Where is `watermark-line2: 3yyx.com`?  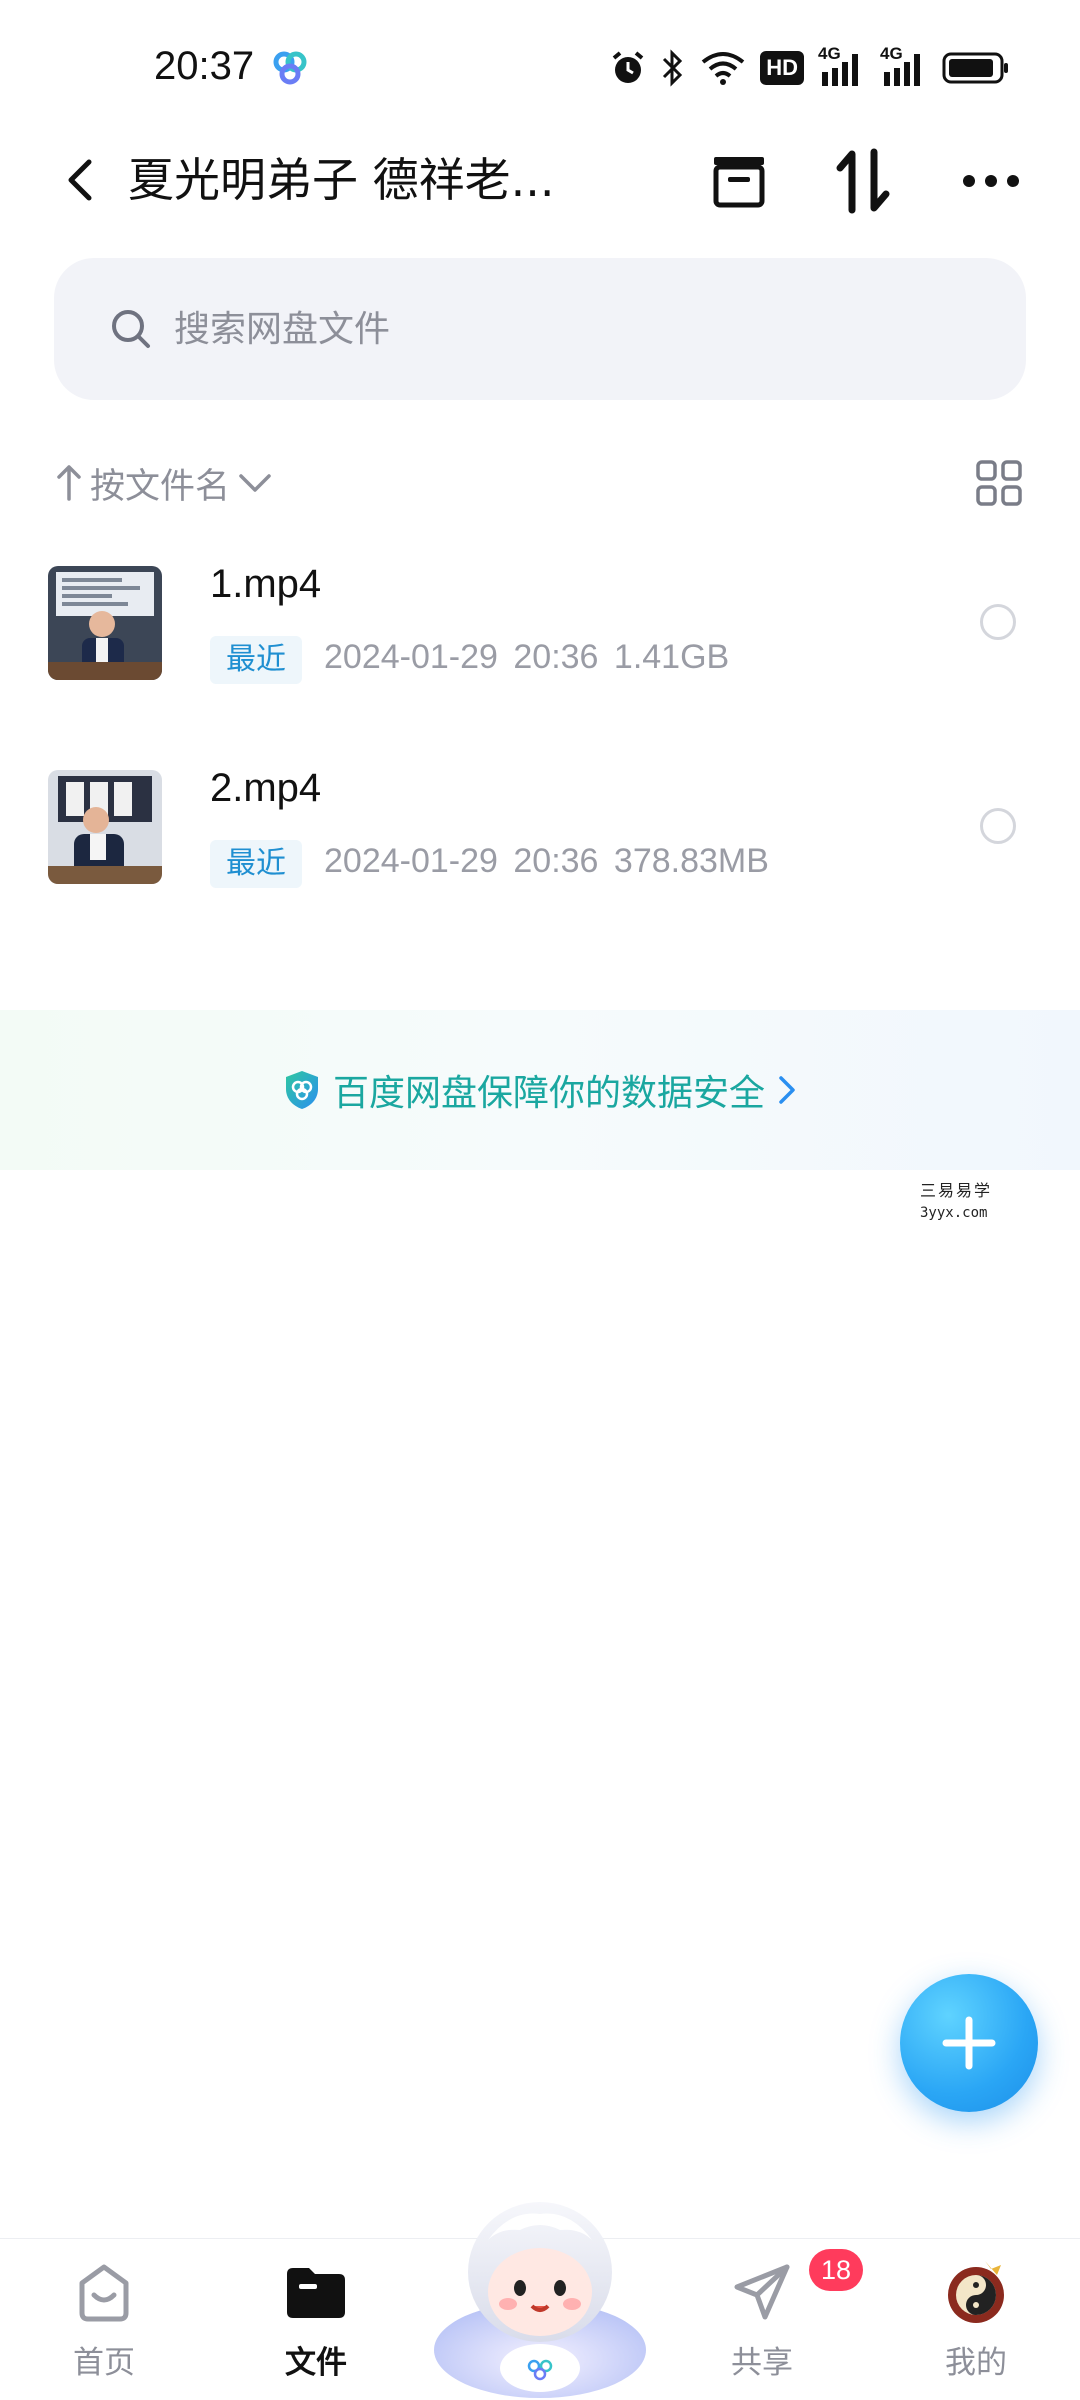
watermark-line2: 3yyx.com is located at coordinates (954, 1213).